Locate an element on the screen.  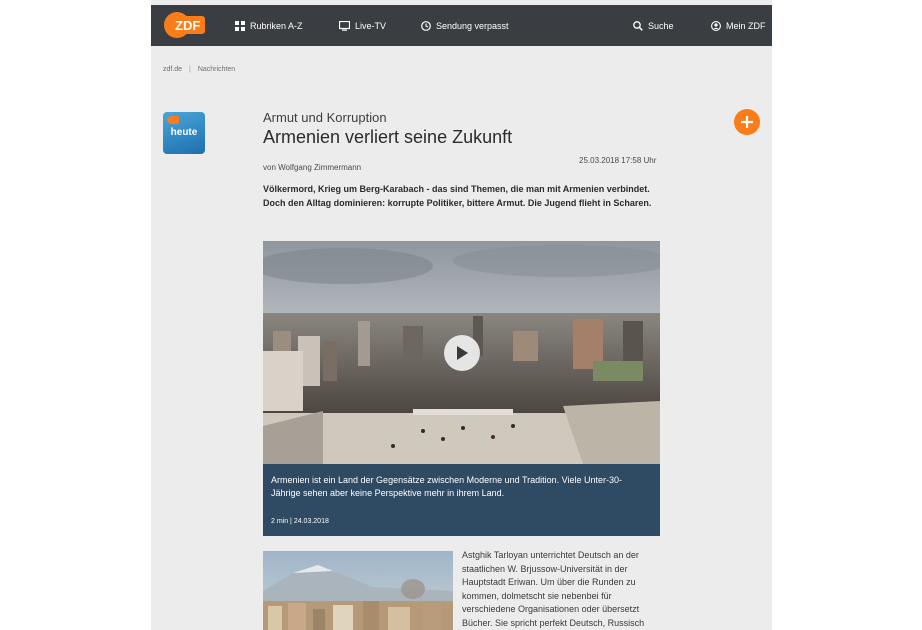
nav-mein-zdf: Mein ZDF is located at coordinates (738, 25).